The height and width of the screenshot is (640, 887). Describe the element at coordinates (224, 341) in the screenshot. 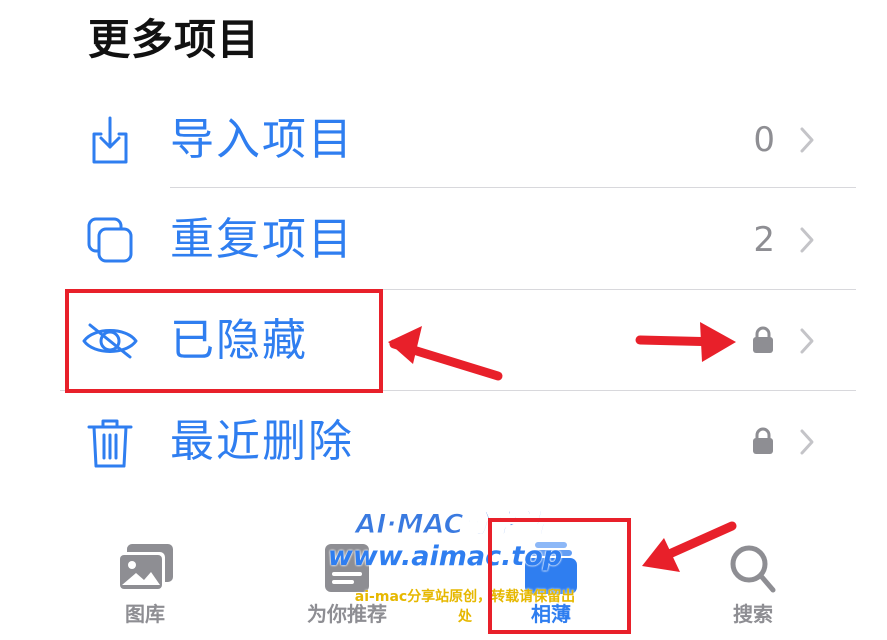

I see `highlight-box-hidden` at that location.